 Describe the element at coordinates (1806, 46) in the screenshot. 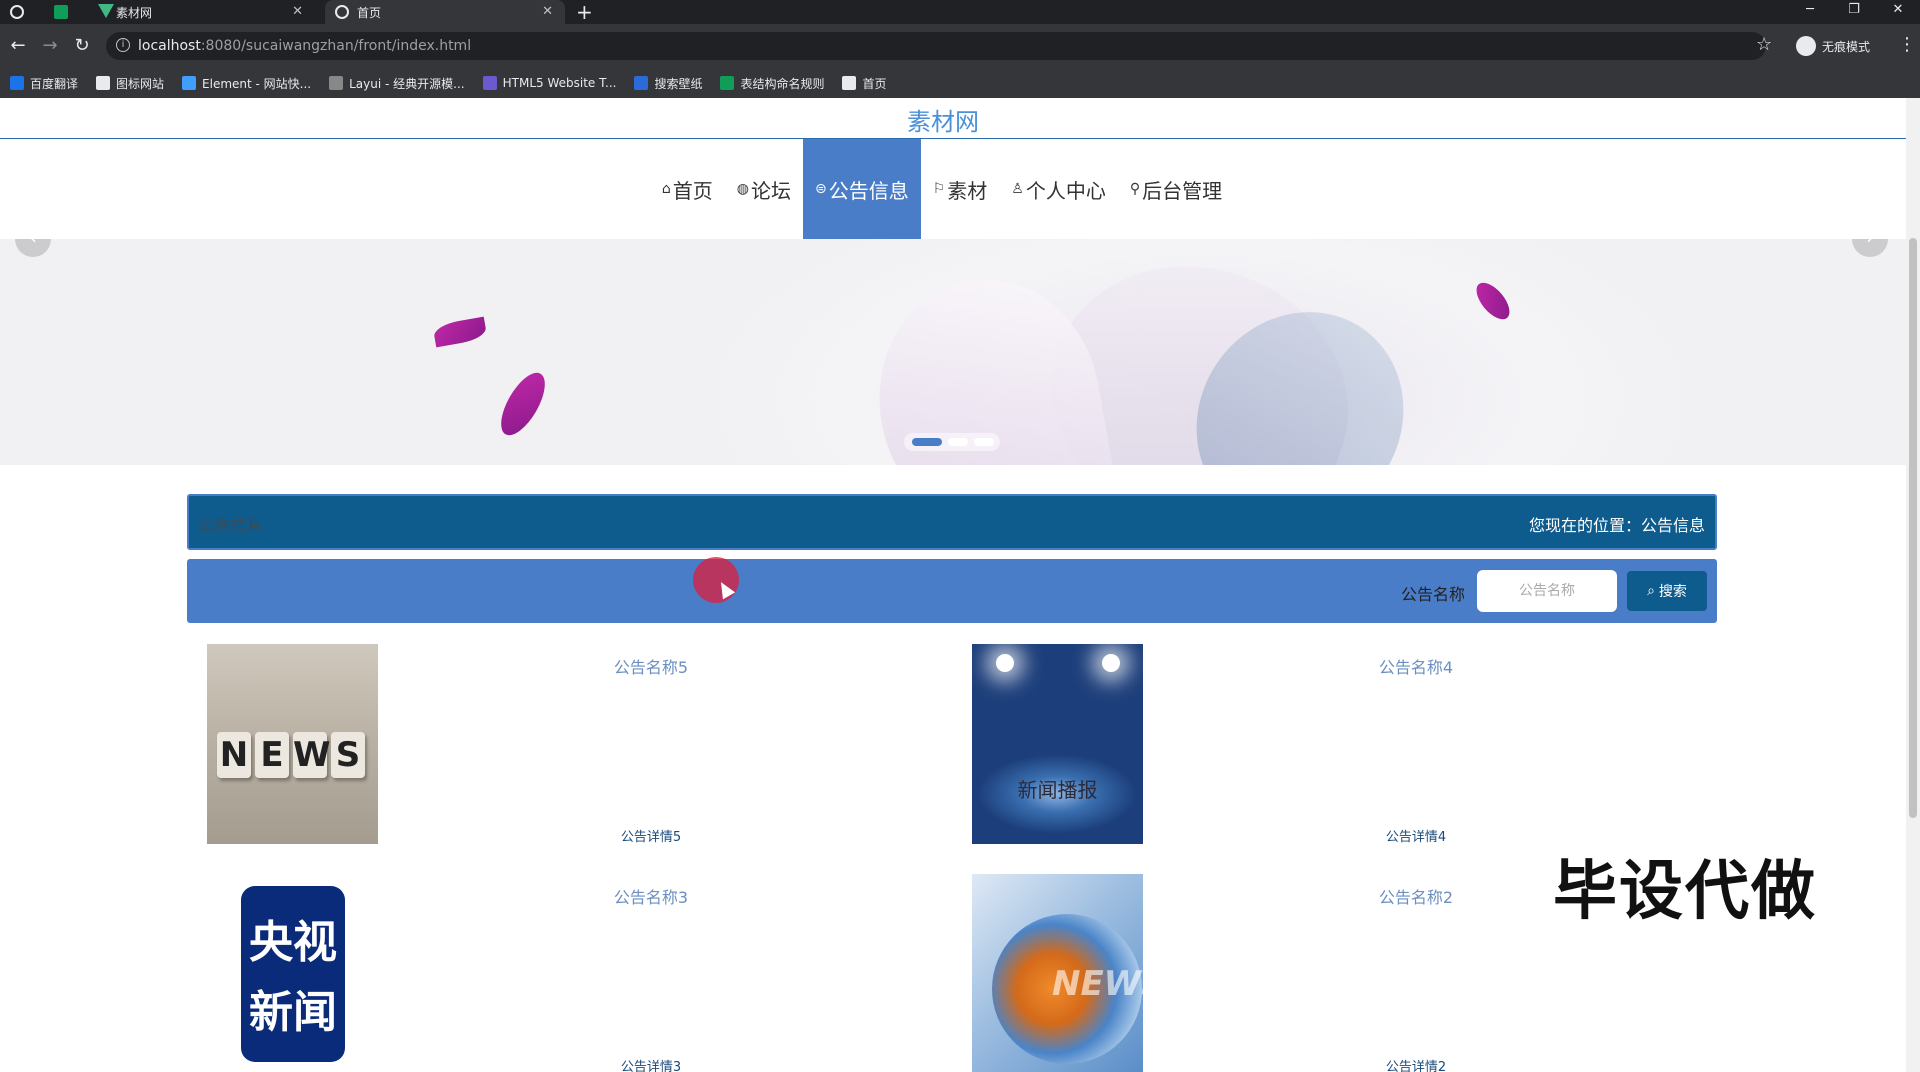

I see `incognito-icon` at that location.